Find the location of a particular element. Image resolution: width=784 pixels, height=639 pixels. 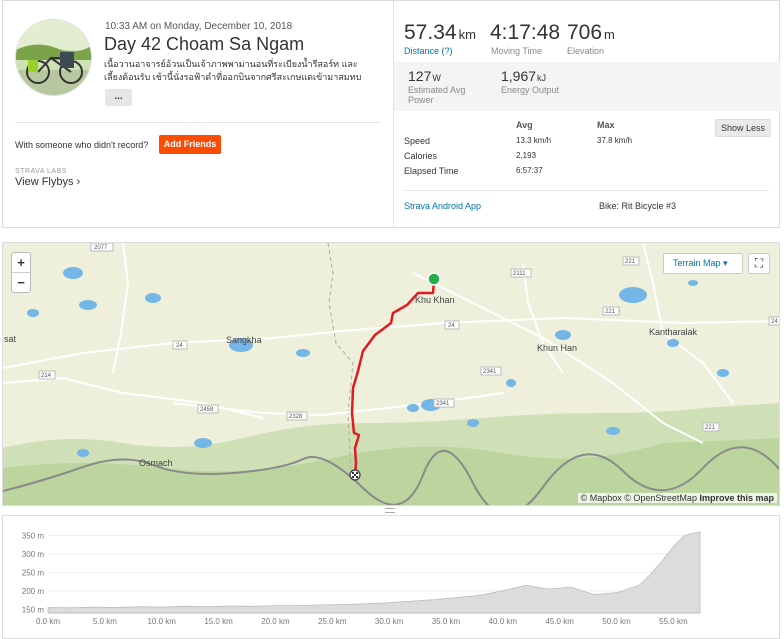

elevation-label: Elevation is located at coordinates (586, 51).